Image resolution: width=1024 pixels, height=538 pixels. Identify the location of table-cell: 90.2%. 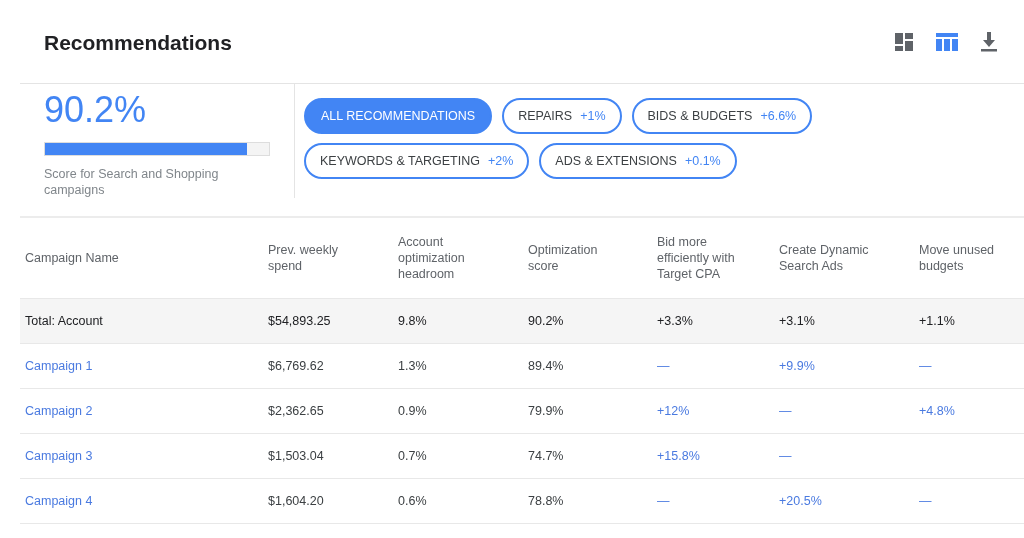
(587, 320).